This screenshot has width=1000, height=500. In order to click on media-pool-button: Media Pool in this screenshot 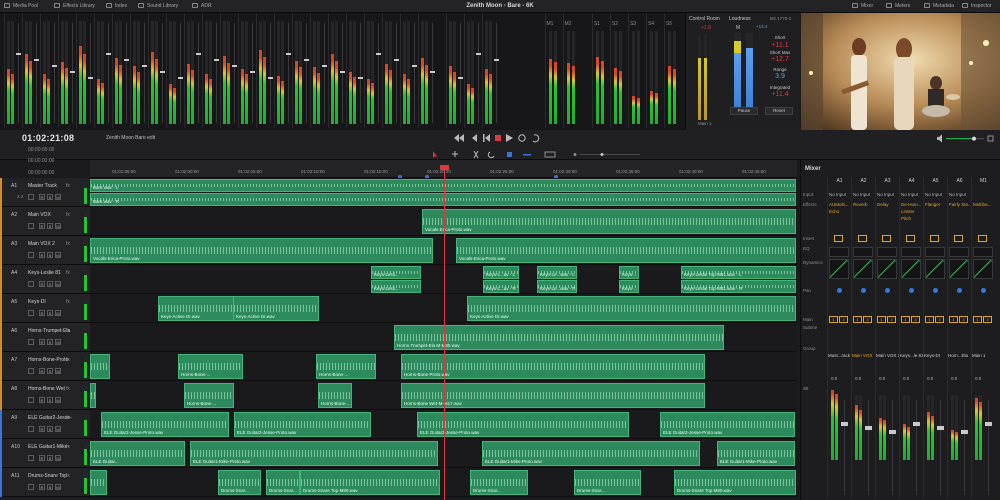, I will do `click(21, 6)`.